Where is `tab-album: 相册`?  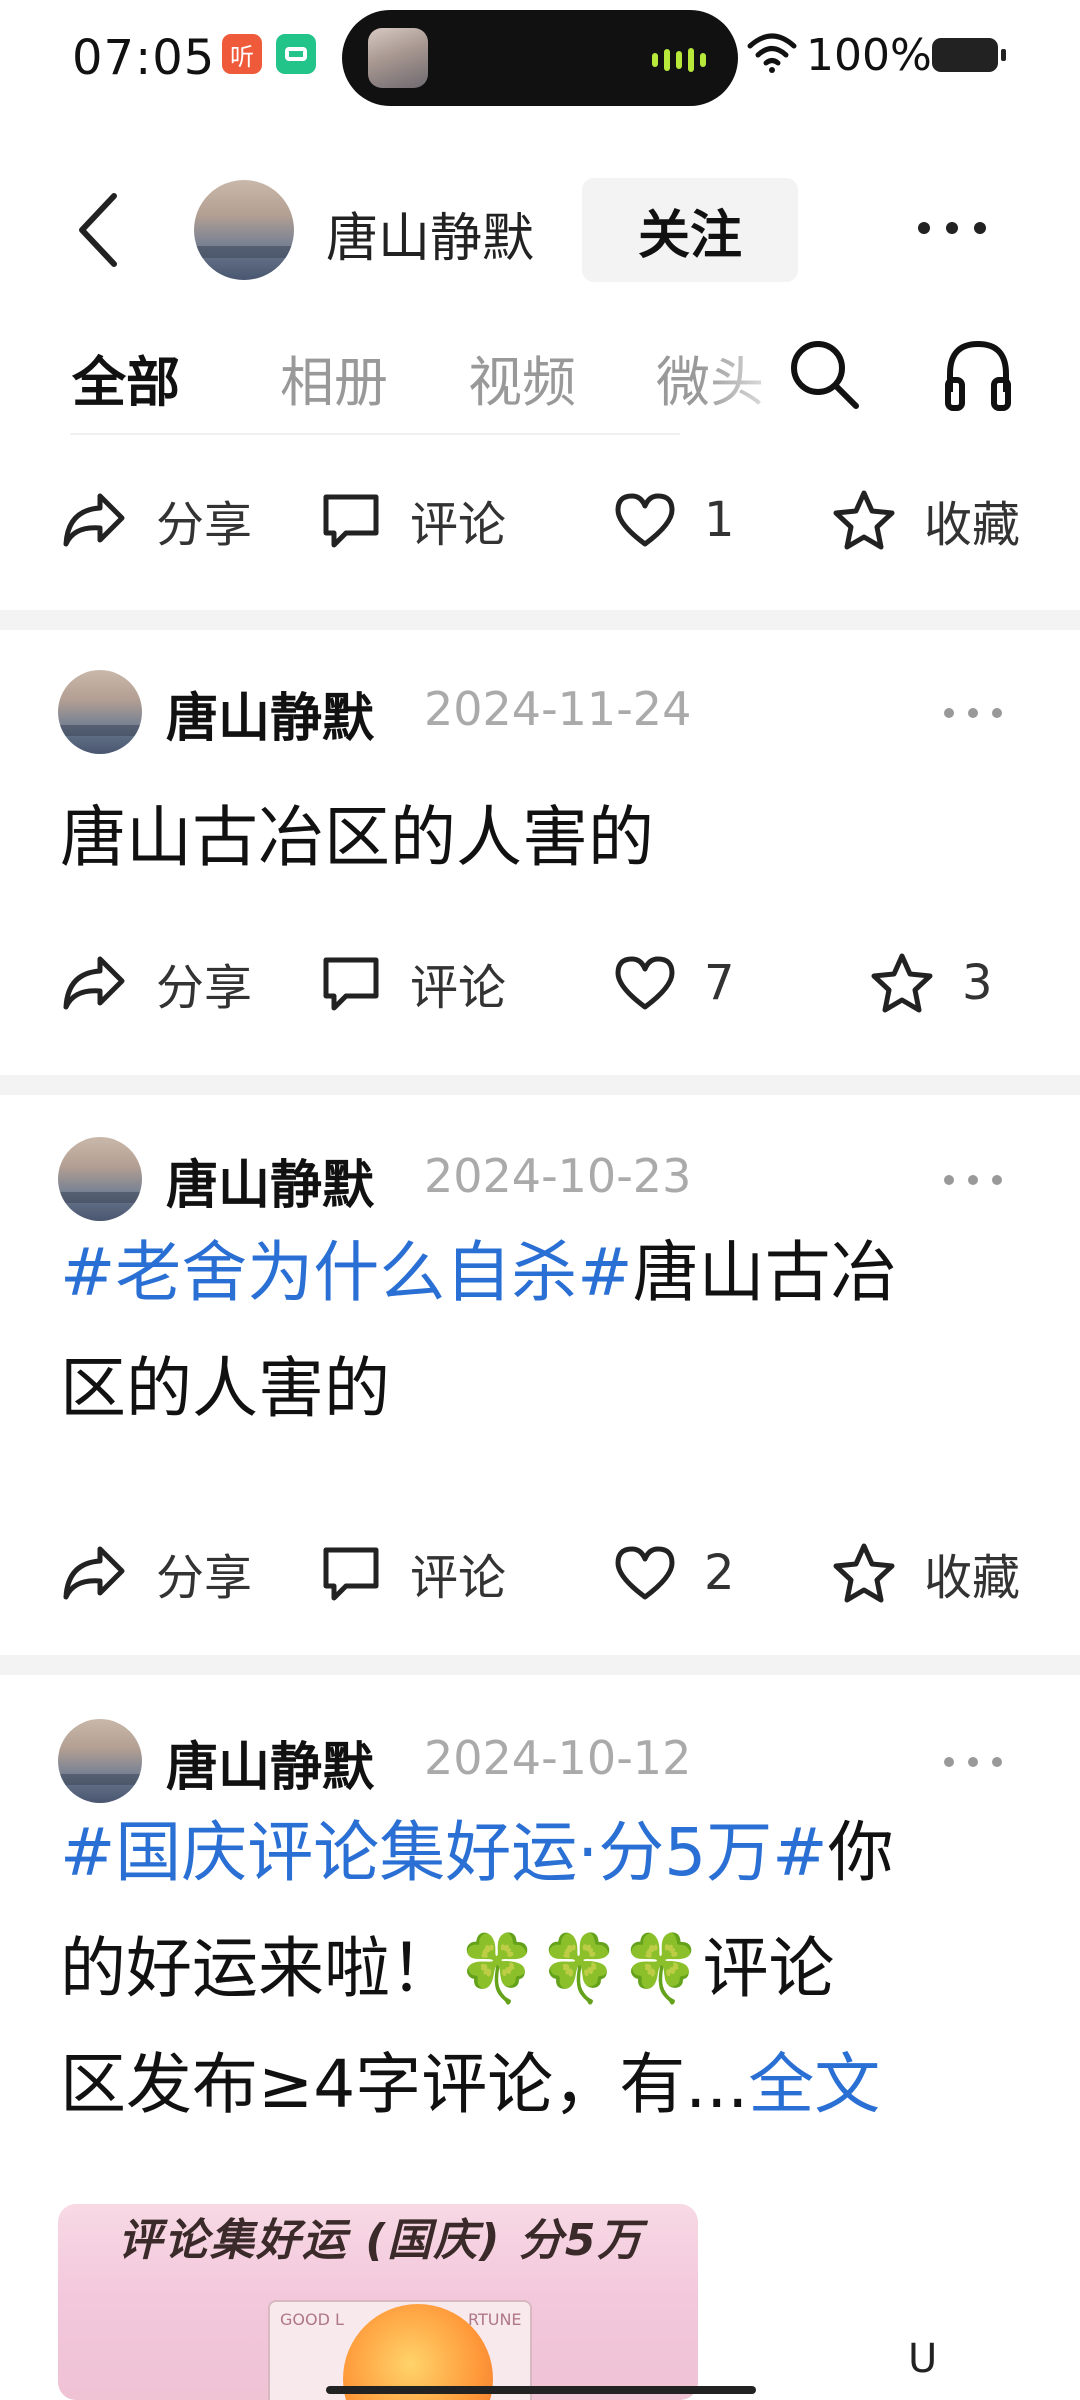
tab-album: 相册 is located at coordinates (334, 377).